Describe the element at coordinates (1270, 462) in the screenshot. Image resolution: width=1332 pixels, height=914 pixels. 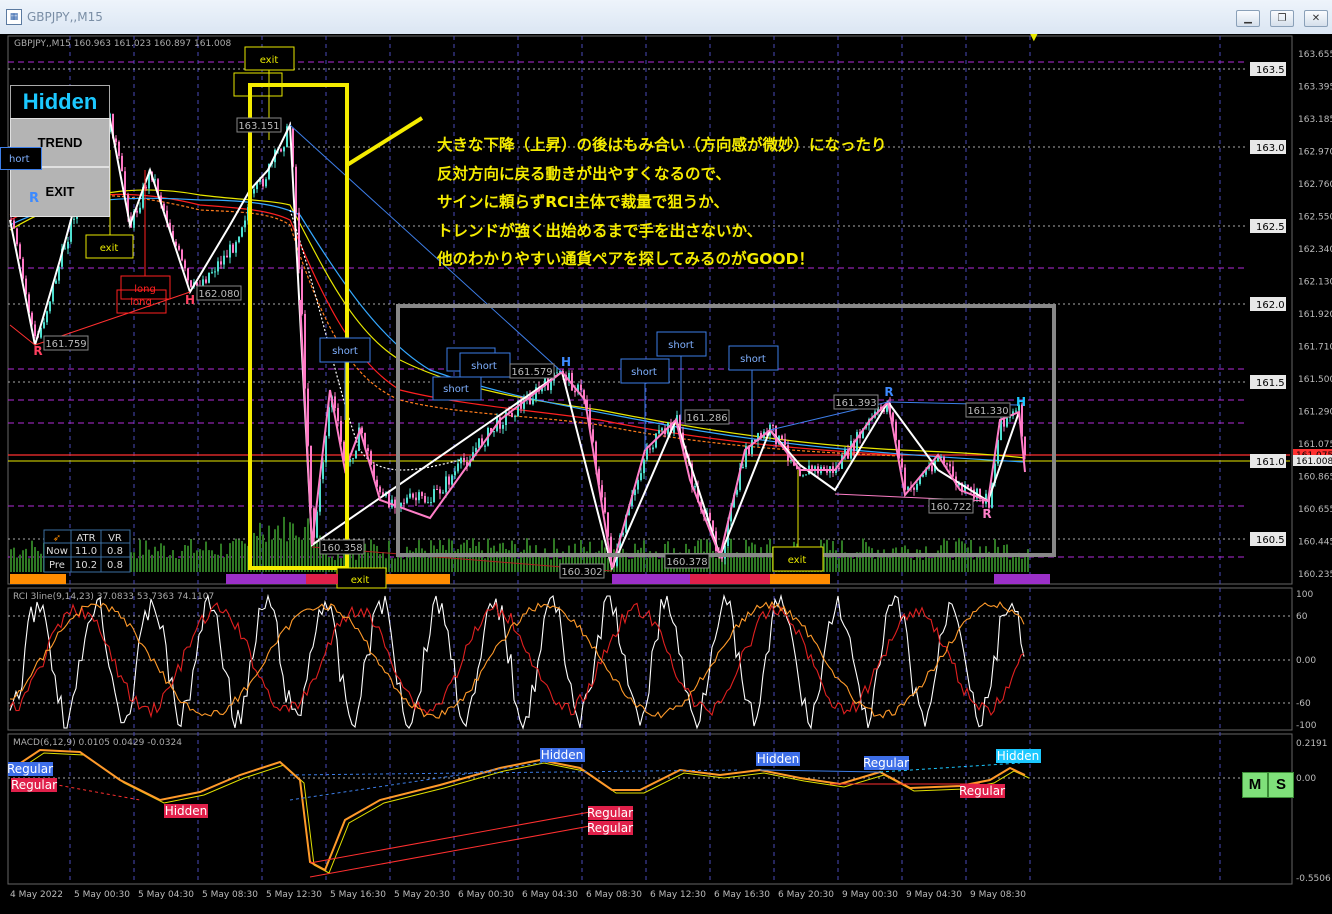
I see `round-level-tag-text: 161.0` at that location.